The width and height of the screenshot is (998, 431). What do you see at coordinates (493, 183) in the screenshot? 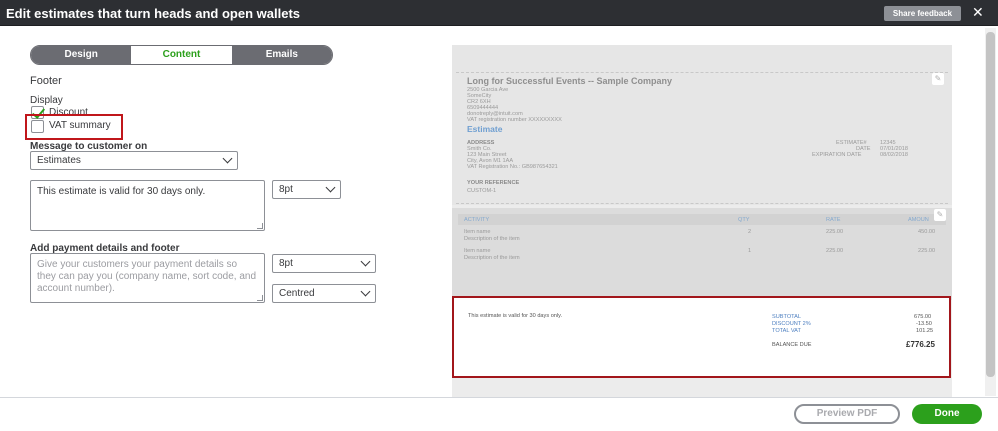
I see `reference-heading: YOUR REFERENCE` at bounding box center [493, 183].